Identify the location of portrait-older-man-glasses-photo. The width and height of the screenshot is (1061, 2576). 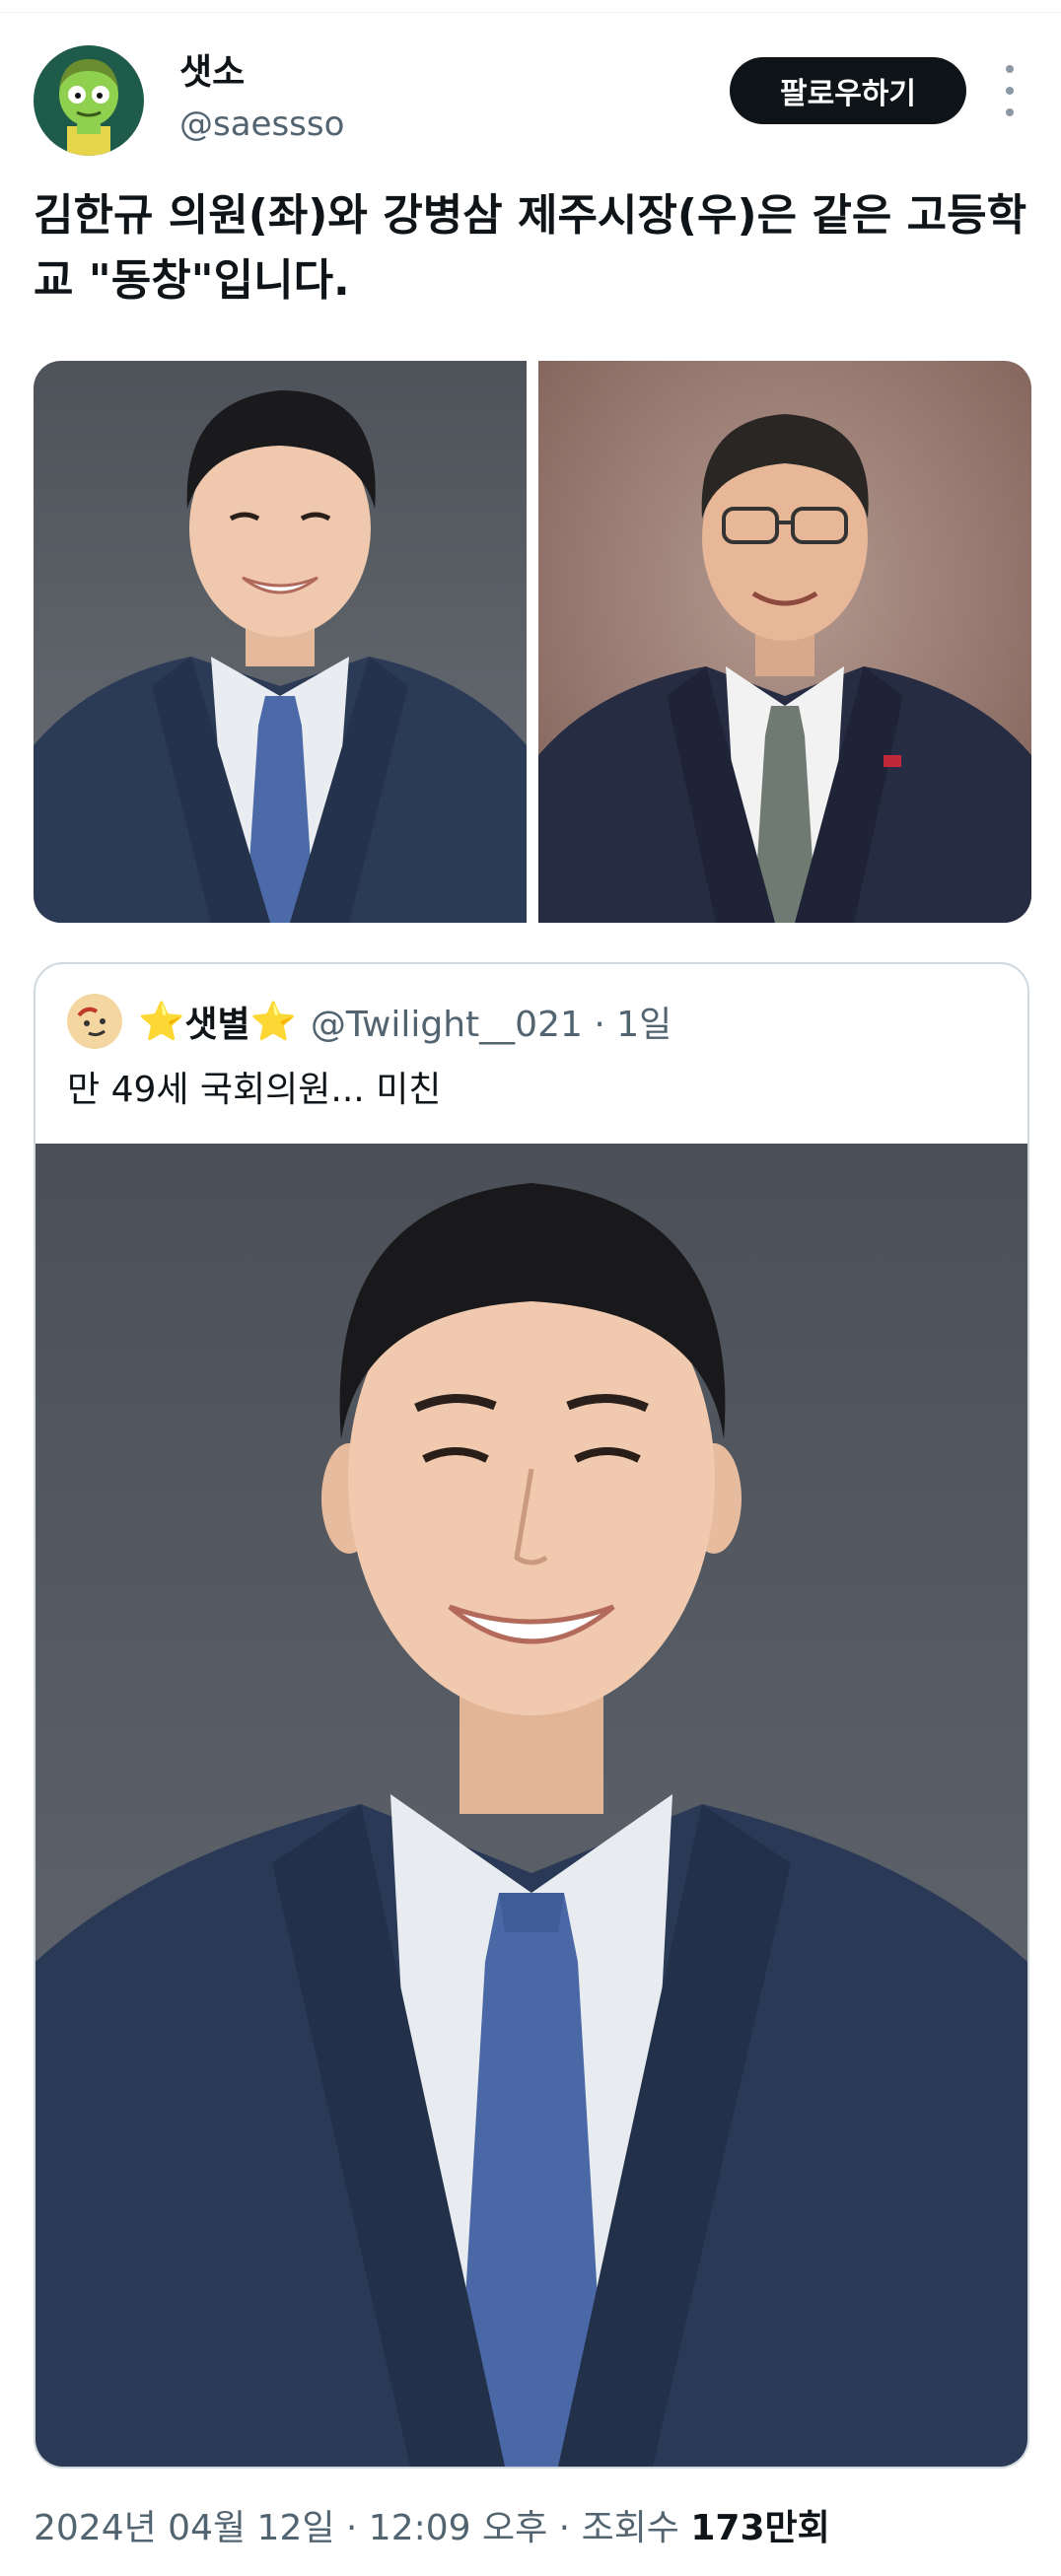
(785, 642).